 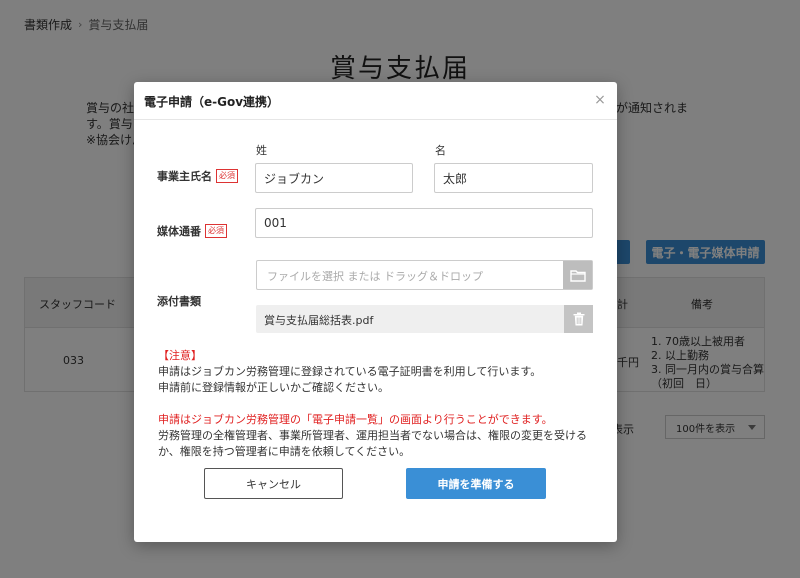 I want to click on notice-line-red: 申請はジョブカン労務管理の「電子申請一覧」の画面より行うことができます。, so click(x=355, y=419).